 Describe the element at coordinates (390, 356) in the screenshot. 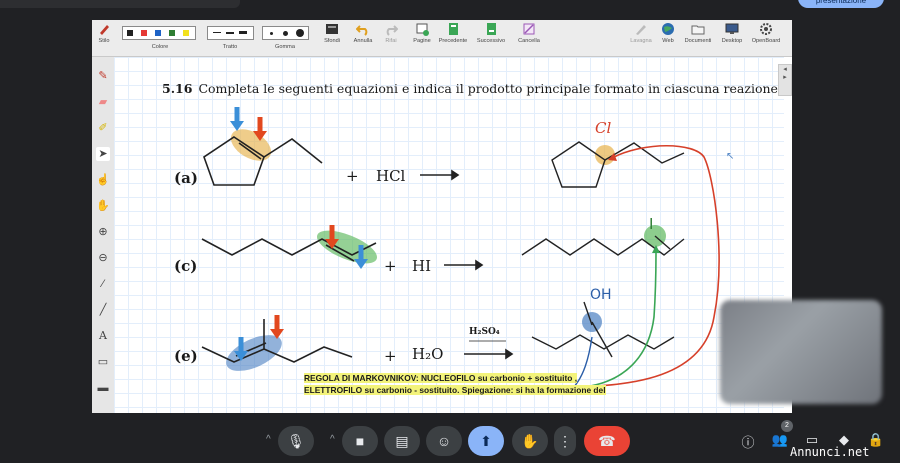

I see `plus-sign-e: +` at that location.